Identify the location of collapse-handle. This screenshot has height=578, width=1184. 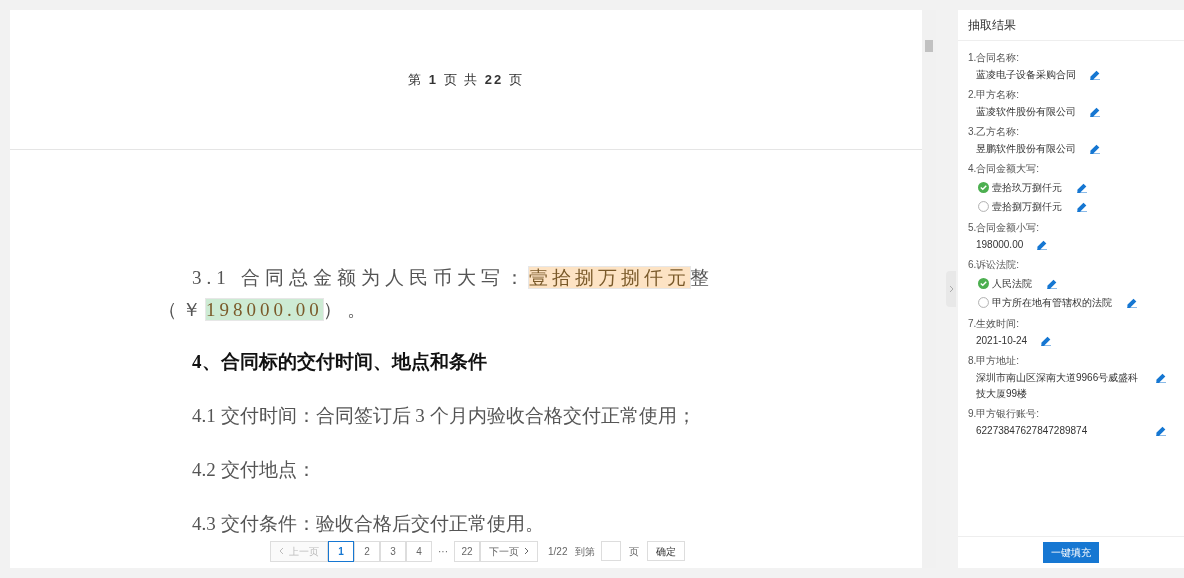
(951, 289).